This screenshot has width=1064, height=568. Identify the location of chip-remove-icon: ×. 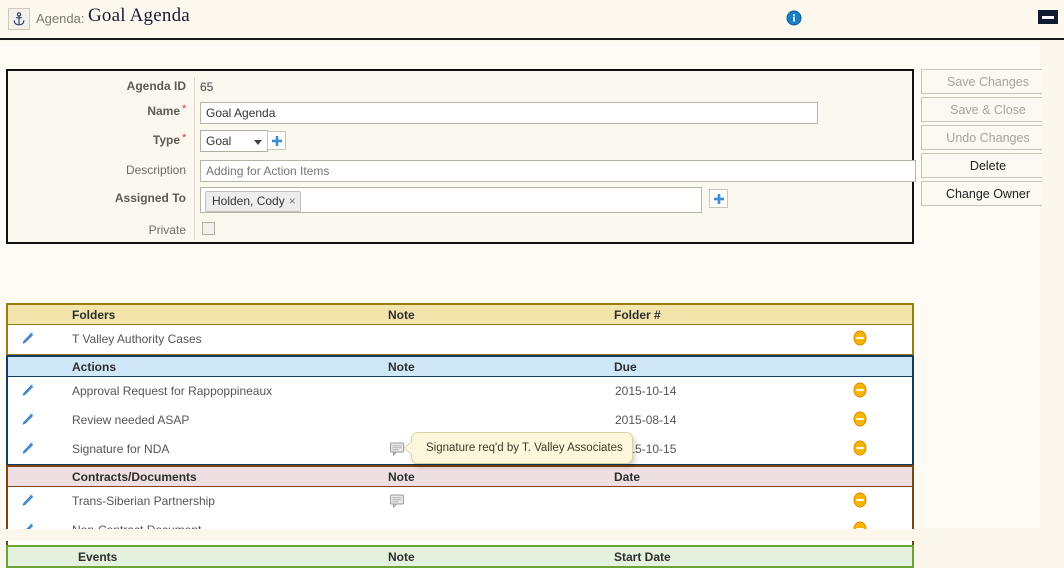
(292, 201).